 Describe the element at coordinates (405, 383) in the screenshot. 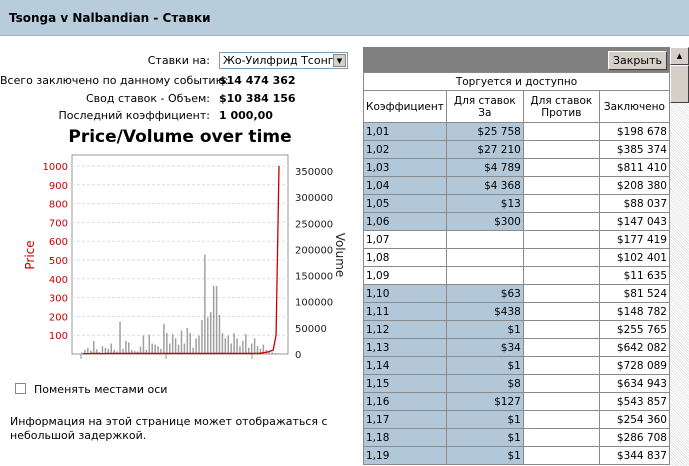

I see `cell-odds: 1,15` at that location.